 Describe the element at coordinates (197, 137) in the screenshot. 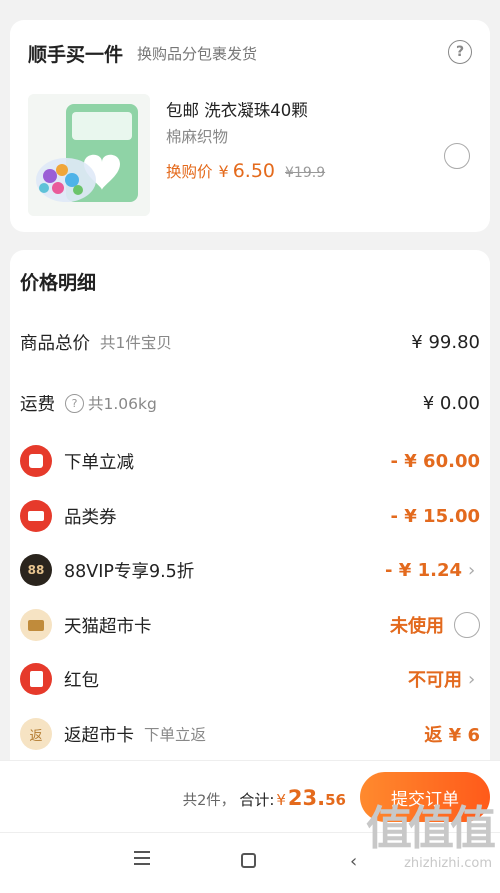

I see `product-sku: 棉麻织物` at that location.